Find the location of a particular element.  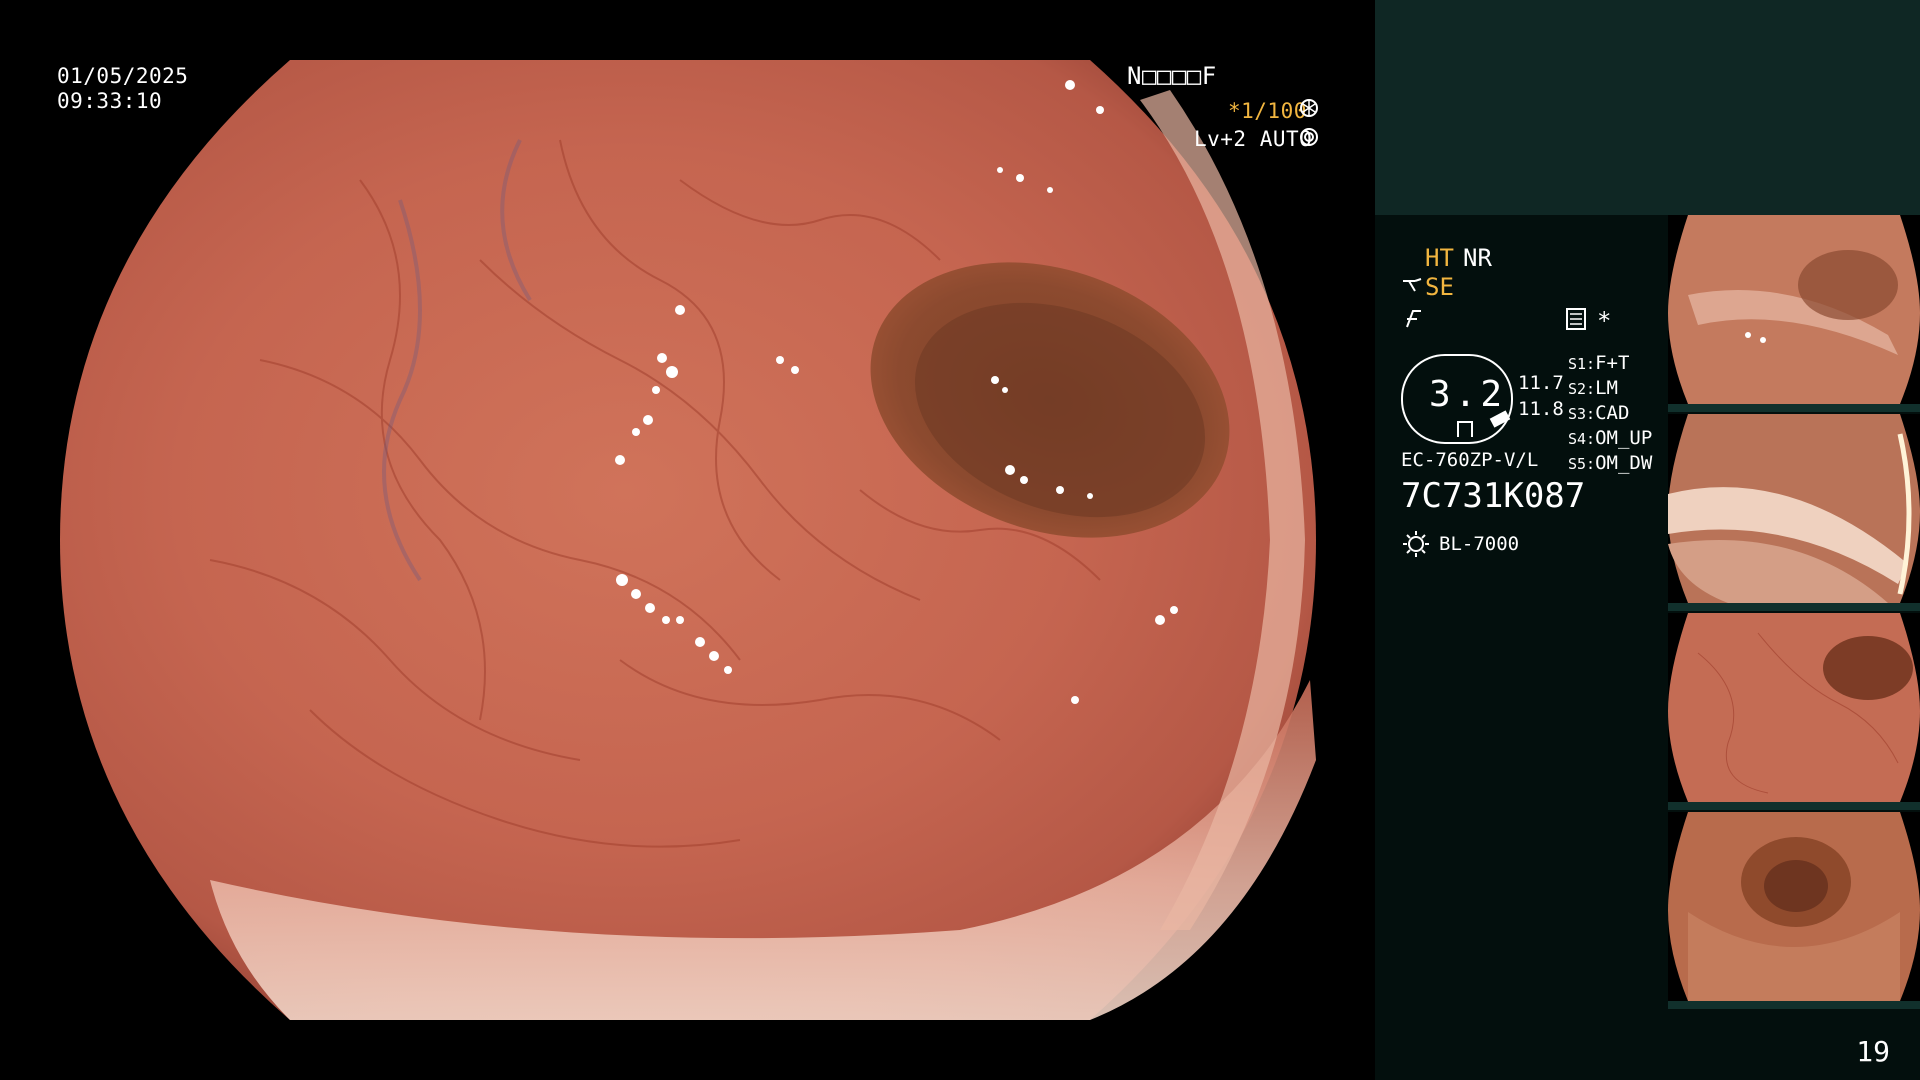

light-source-icon is located at coordinates (1416, 547).